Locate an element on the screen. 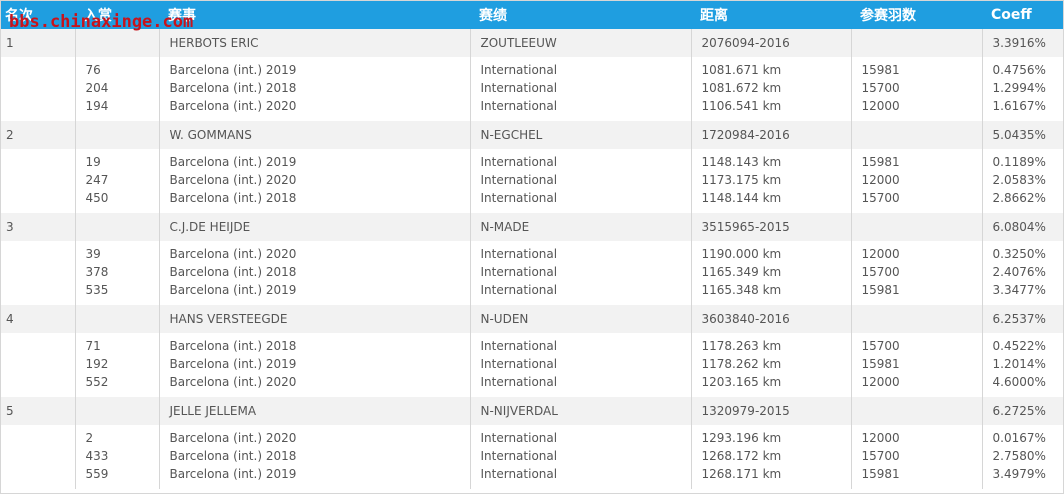  birds-cell: 15981 12000 15700 is located at coordinates (916, 181).